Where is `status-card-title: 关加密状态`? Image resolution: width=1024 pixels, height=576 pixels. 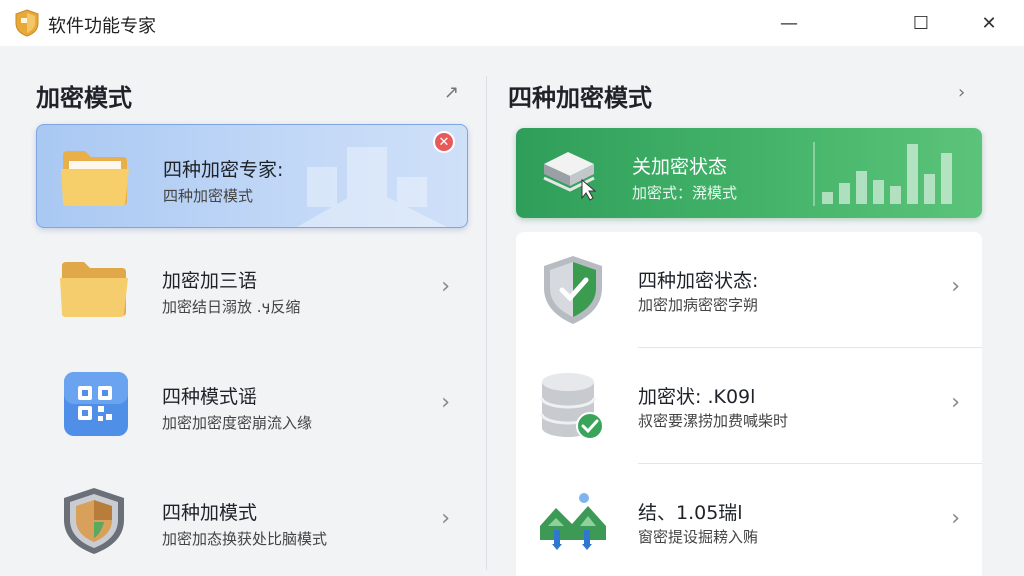
status-card-title: 关加密状态 is located at coordinates (680, 167).